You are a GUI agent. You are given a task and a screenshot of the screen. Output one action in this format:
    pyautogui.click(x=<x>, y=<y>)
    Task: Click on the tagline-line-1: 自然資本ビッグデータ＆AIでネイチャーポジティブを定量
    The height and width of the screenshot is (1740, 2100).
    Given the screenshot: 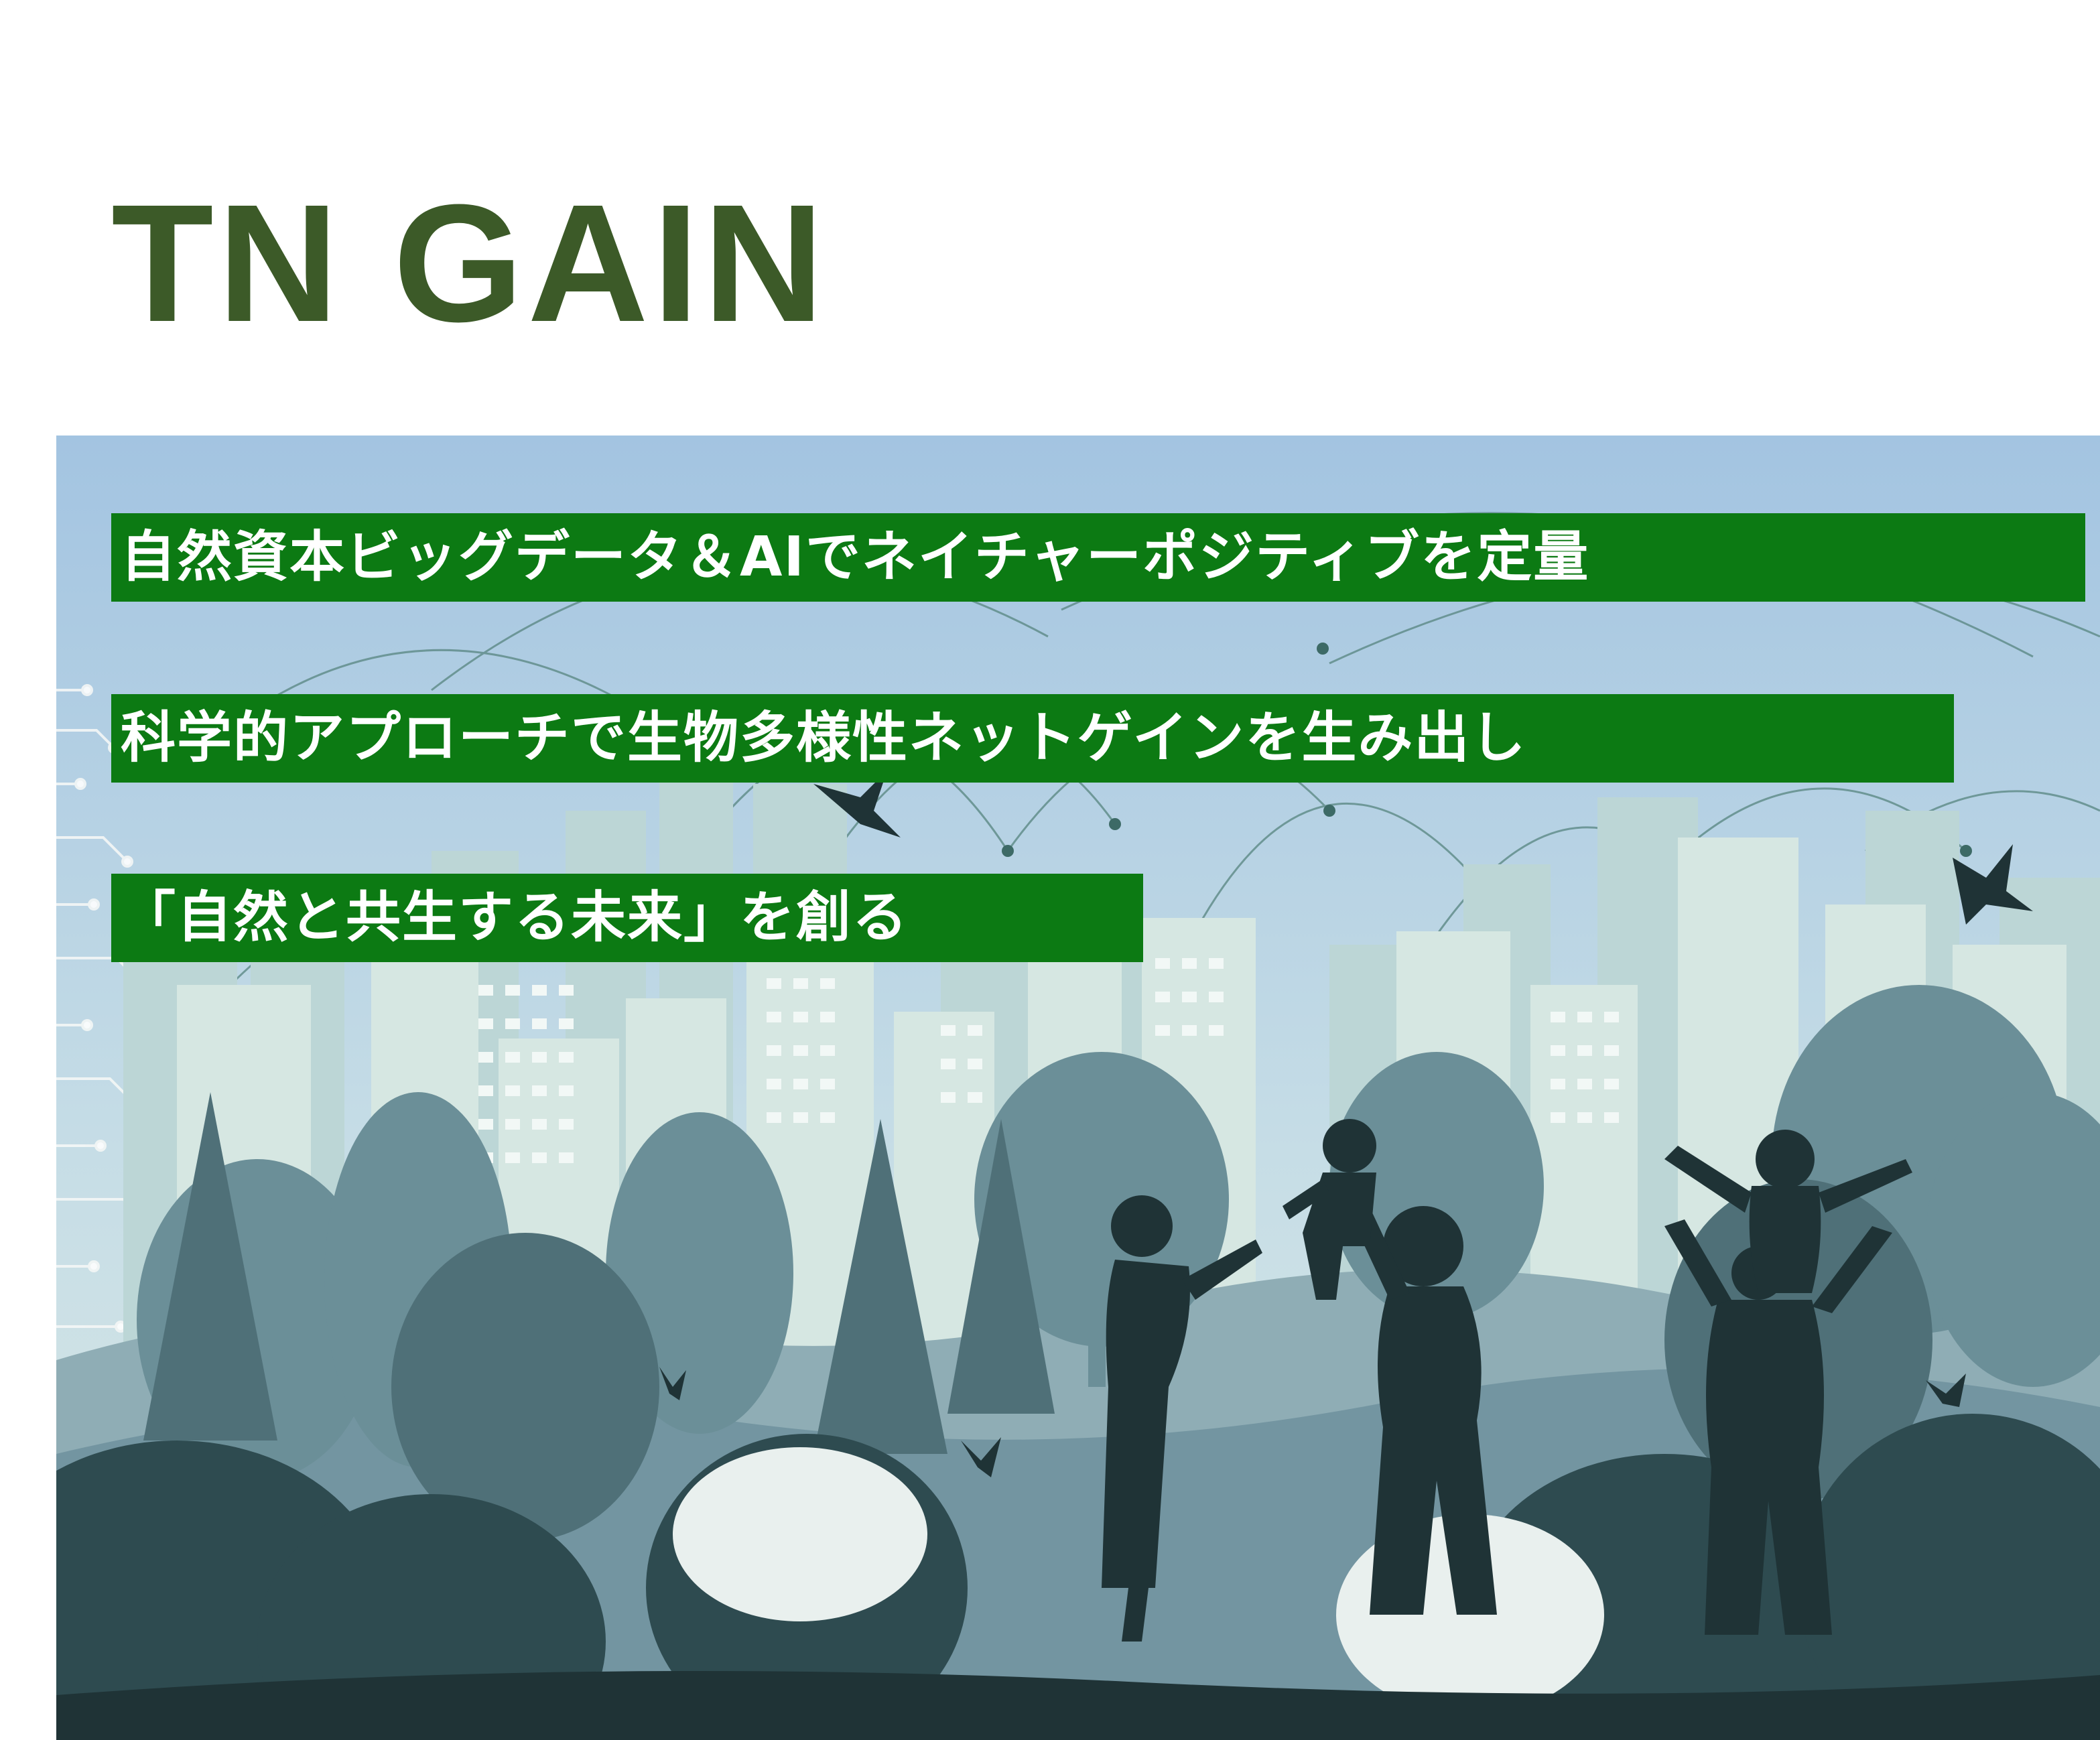 What is the action you would take?
    pyautogui.click(x=1098, y=557)
    